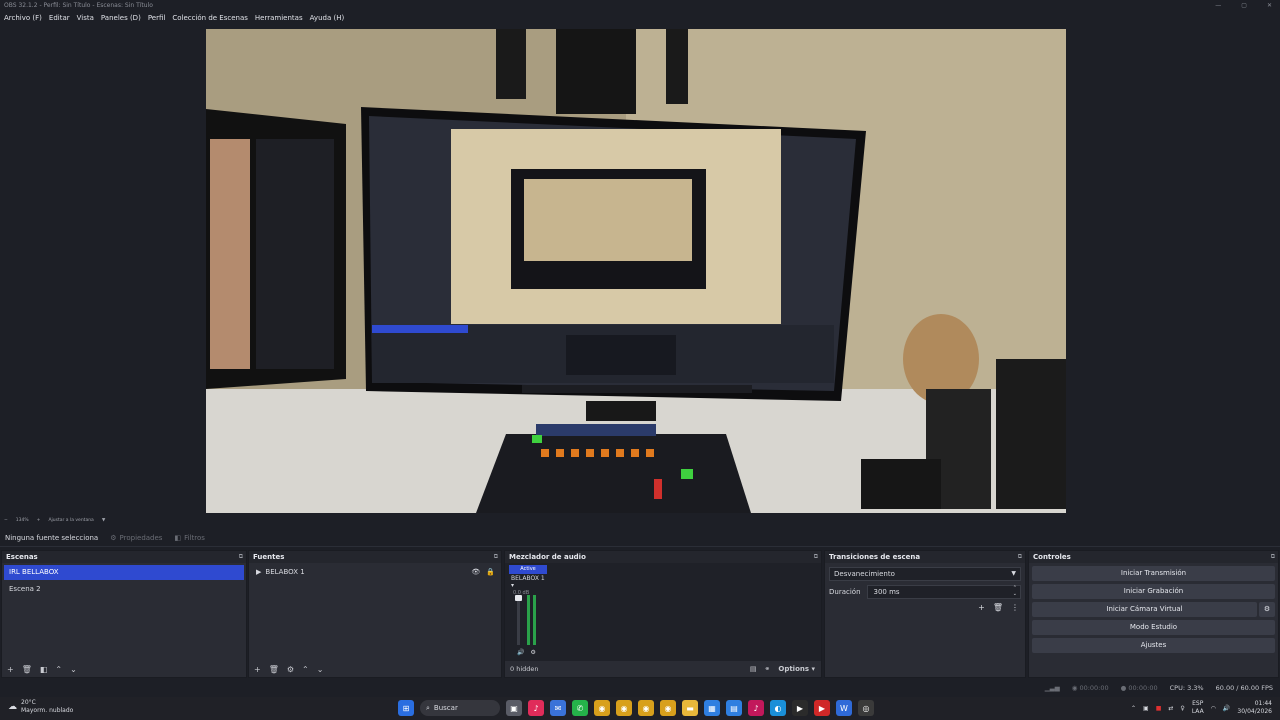  Describe the element at coordinates (753, 669) in the screenshot. I see `mixer-layout-icon: ▤` at that location.